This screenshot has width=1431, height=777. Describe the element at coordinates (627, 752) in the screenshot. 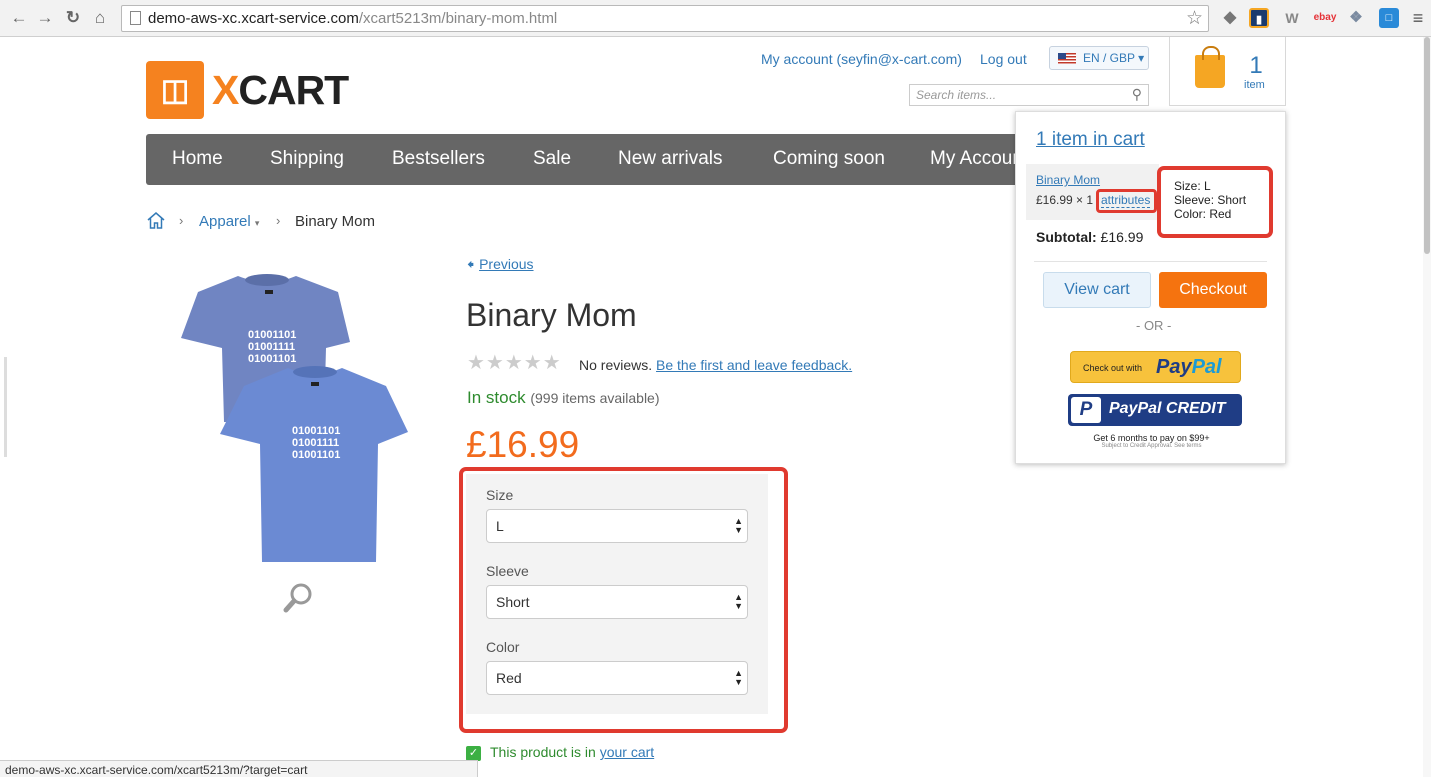

I see `your-cart-link: your cart` at that location.